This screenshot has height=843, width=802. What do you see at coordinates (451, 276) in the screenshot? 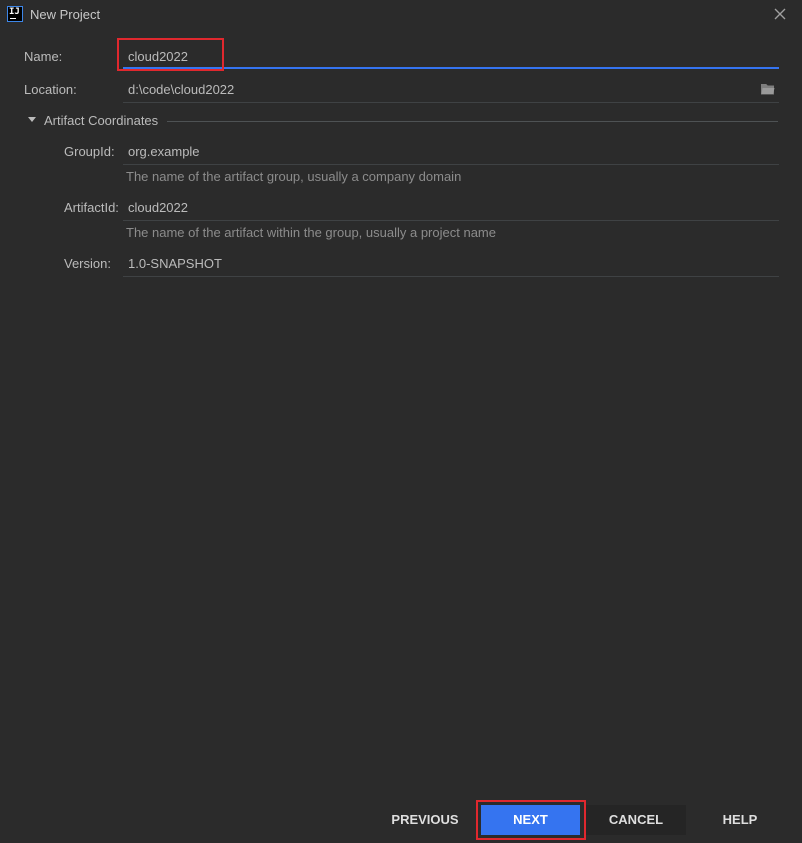
I see `version-input-underline` at bounding box center [451, 276].